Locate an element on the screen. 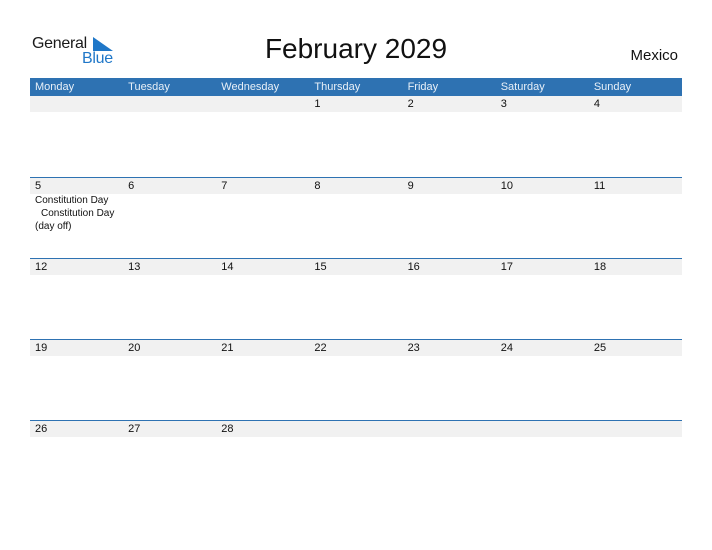 Image resolution: width=712 pixels, height=550 pixels. weekday-wednesday: Wednesday is located at coordinates (250, 87).